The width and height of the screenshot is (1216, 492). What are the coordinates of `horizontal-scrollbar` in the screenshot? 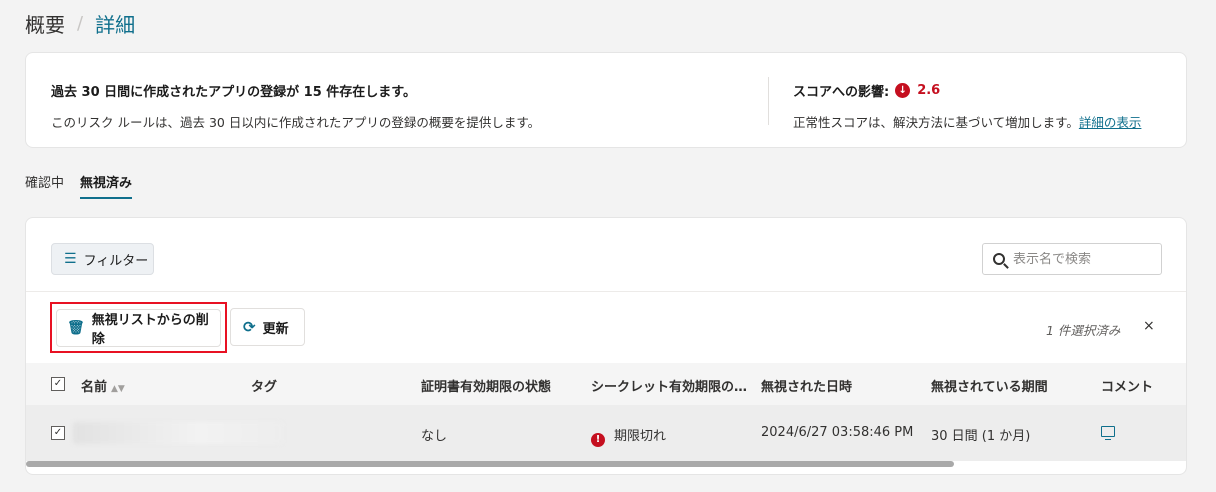 It's located at (490, 464).